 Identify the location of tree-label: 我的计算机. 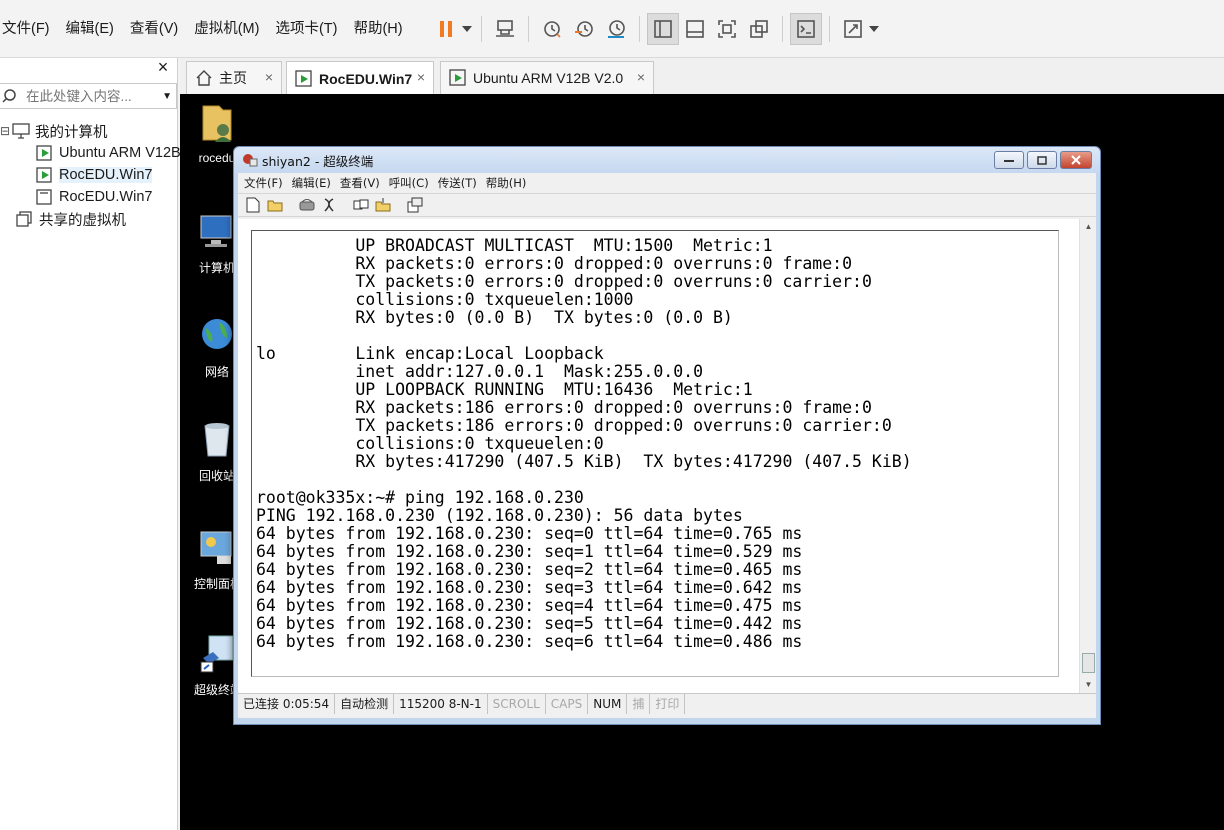
(71, 132).